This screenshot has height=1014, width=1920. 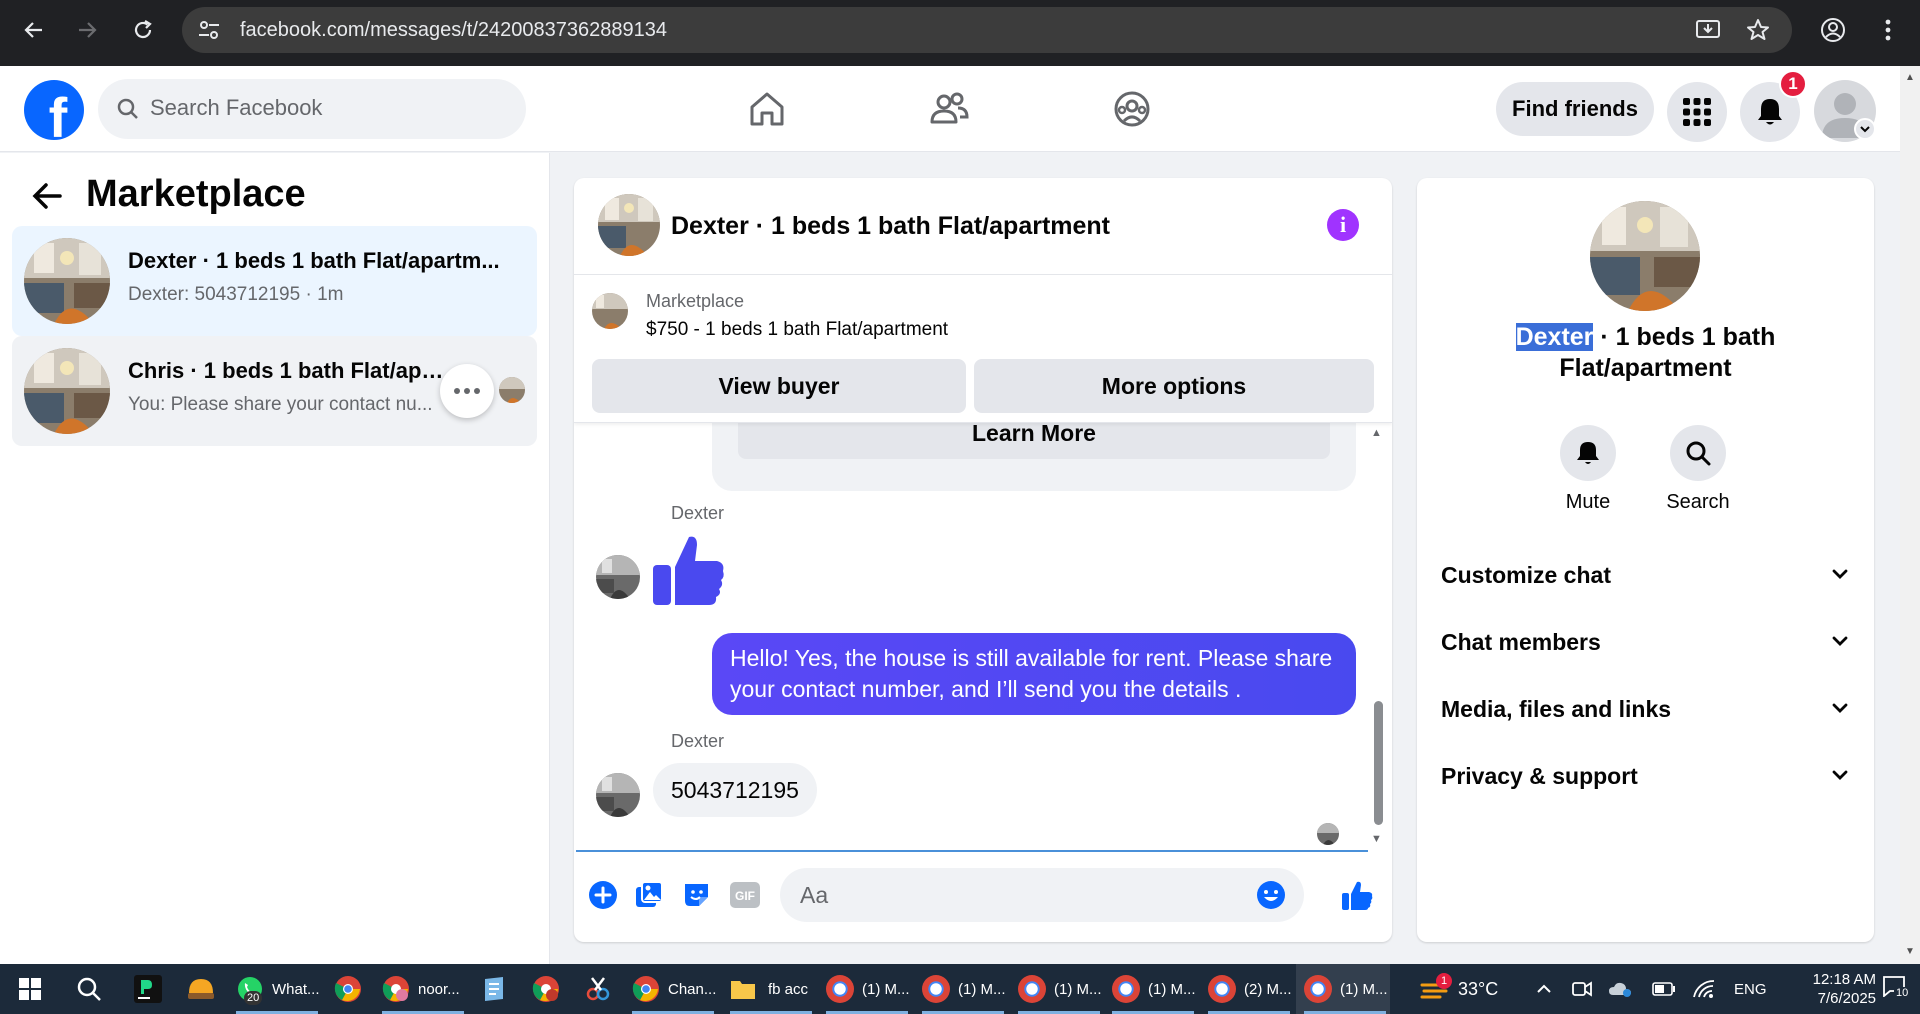 What do you see at coordinates (1750, 989) in the screenshot?
I see `language-indicator: ENG` at bounding box center [1750, 989].